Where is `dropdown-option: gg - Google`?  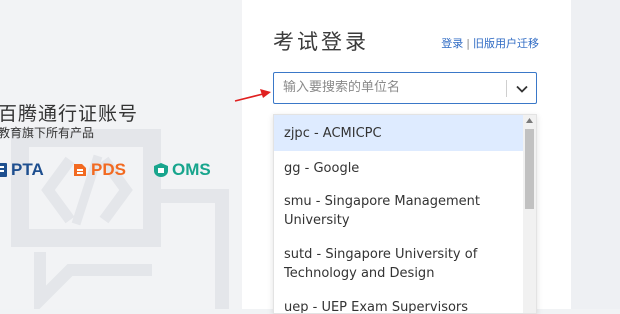
dropdown-option: gg - Google is located at coordinates (399, 168).